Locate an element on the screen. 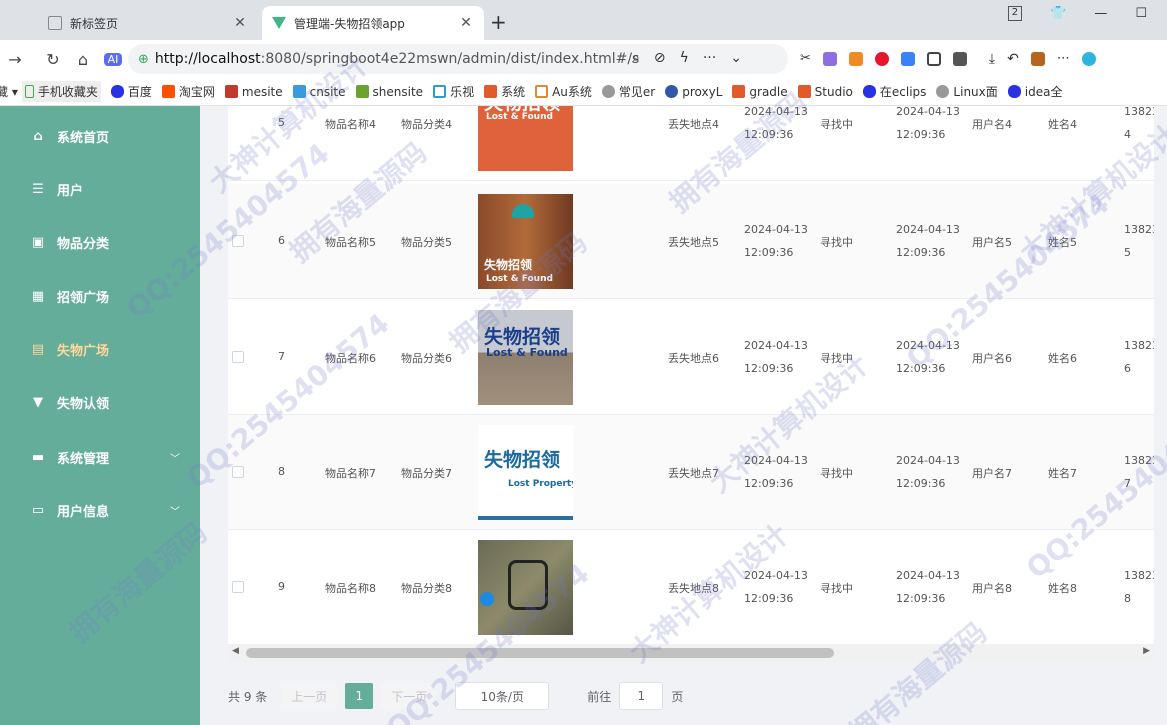 Image resolution: width=1167 pixels, height=725 pixels. mail-icon is located at coordinates (907, 59).